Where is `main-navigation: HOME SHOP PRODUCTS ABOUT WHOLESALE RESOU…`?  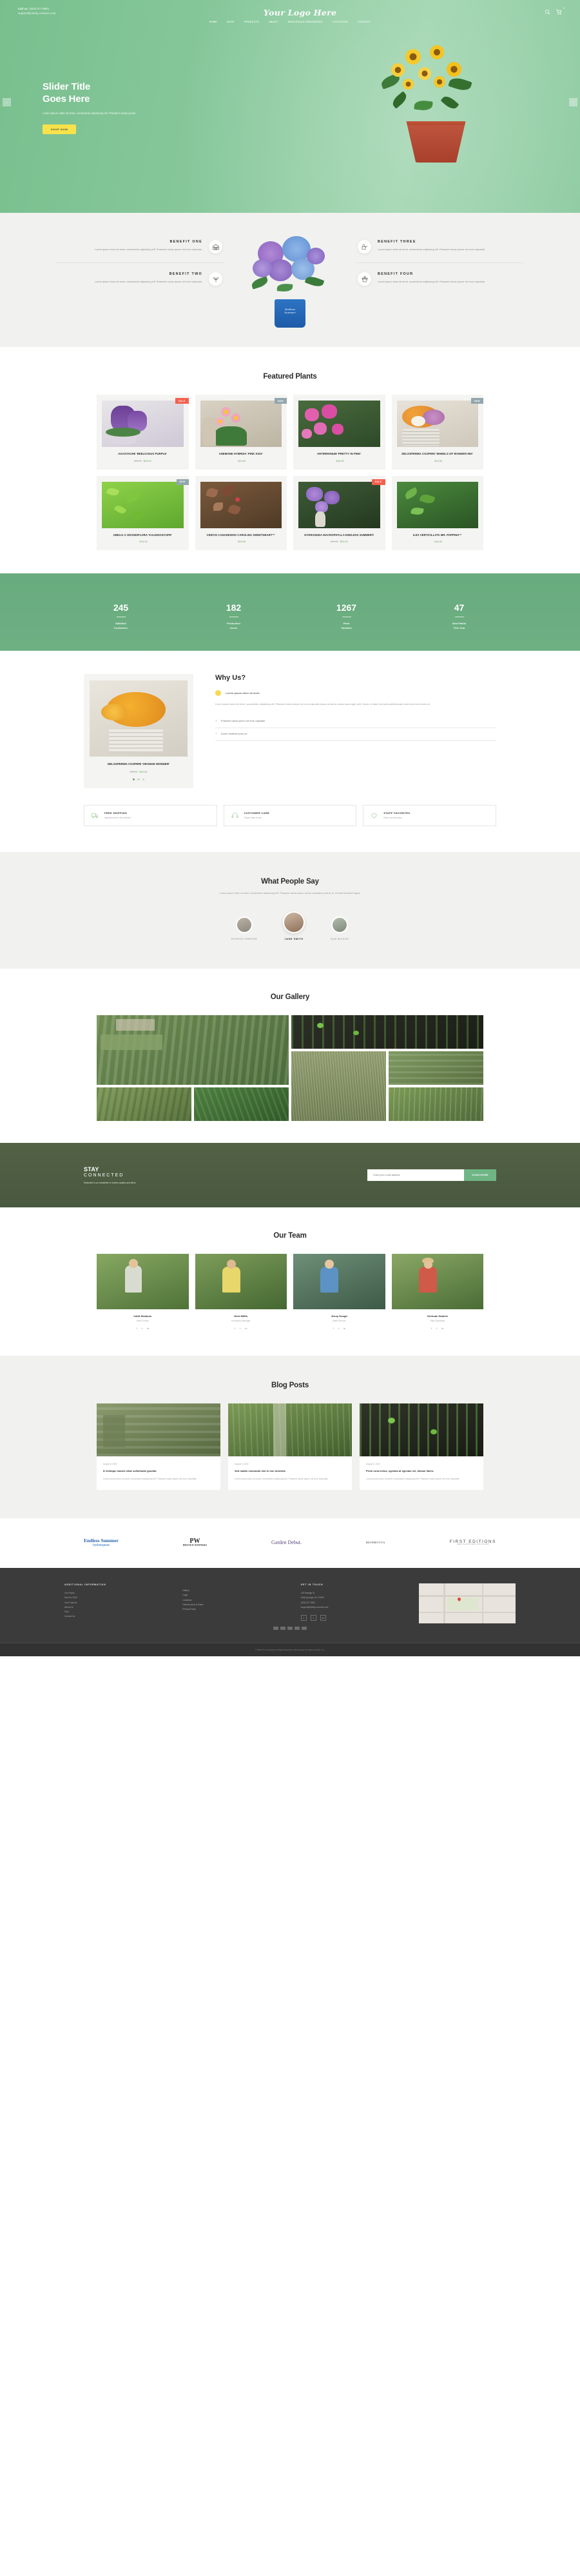 main-navigation: HOME SHOP PRODUCTS ABOUT WHOLESALE RESOU… is located at coordinates (290, 20).